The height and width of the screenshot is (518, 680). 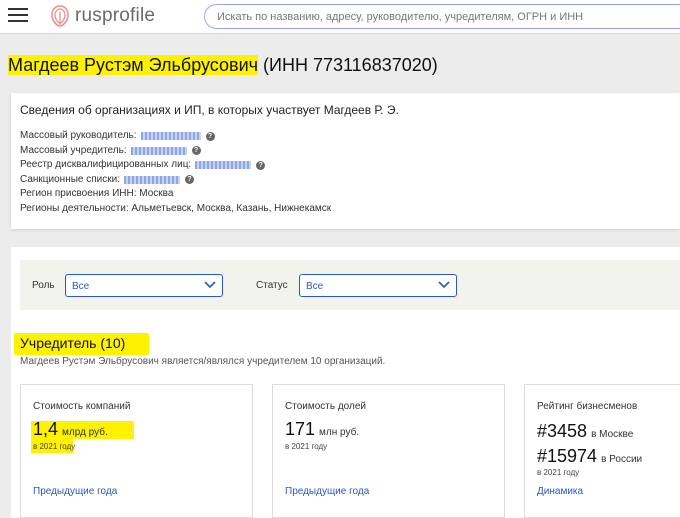 I want to click on inn-text: (ИНН 773116837020), so click(x=350, y=65).